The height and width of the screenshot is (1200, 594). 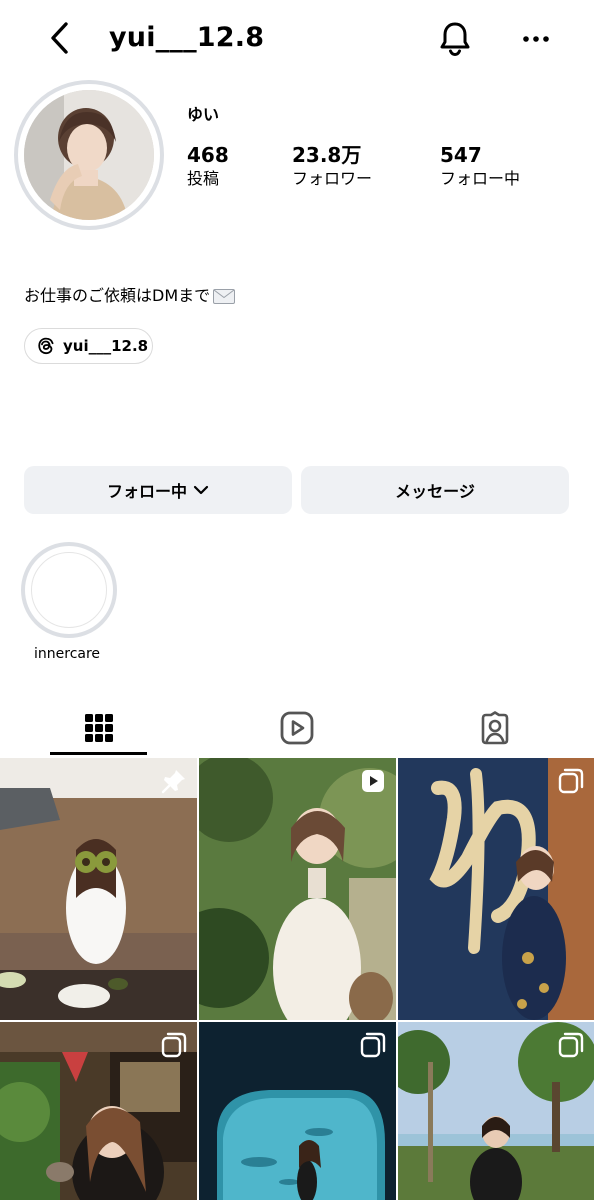 I want to click on threads-handle: yui___12.8, so click(x=106, y=346).